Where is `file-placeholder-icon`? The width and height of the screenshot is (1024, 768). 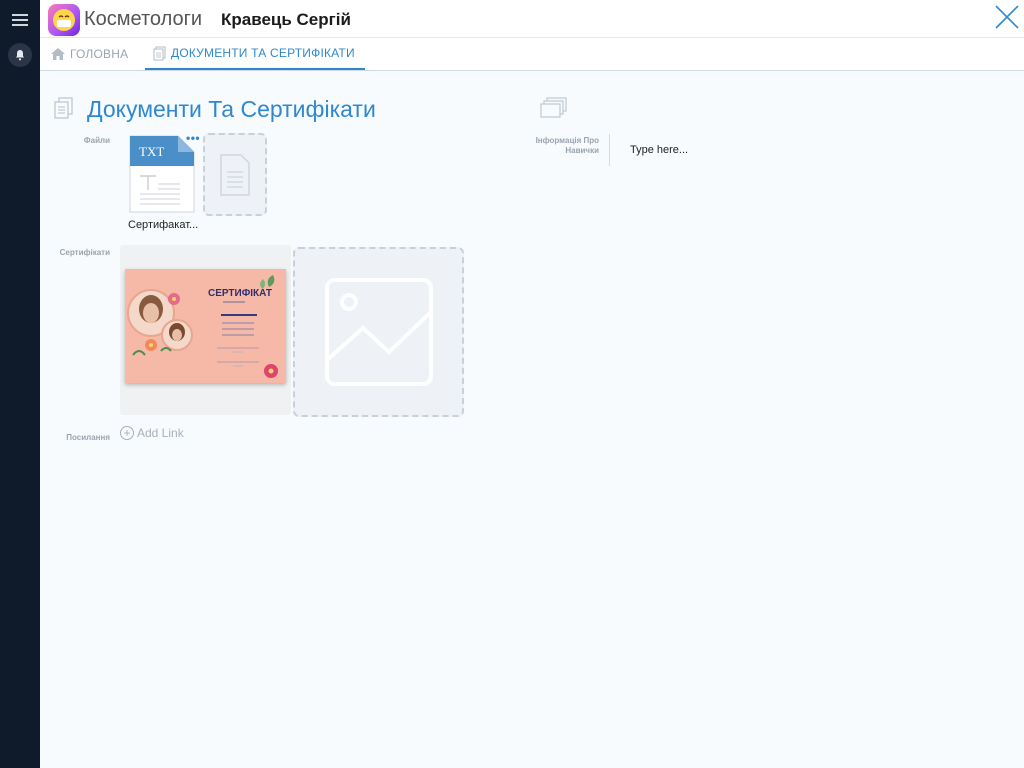
file-placeholder-icon is located at coordinates (235, 174).